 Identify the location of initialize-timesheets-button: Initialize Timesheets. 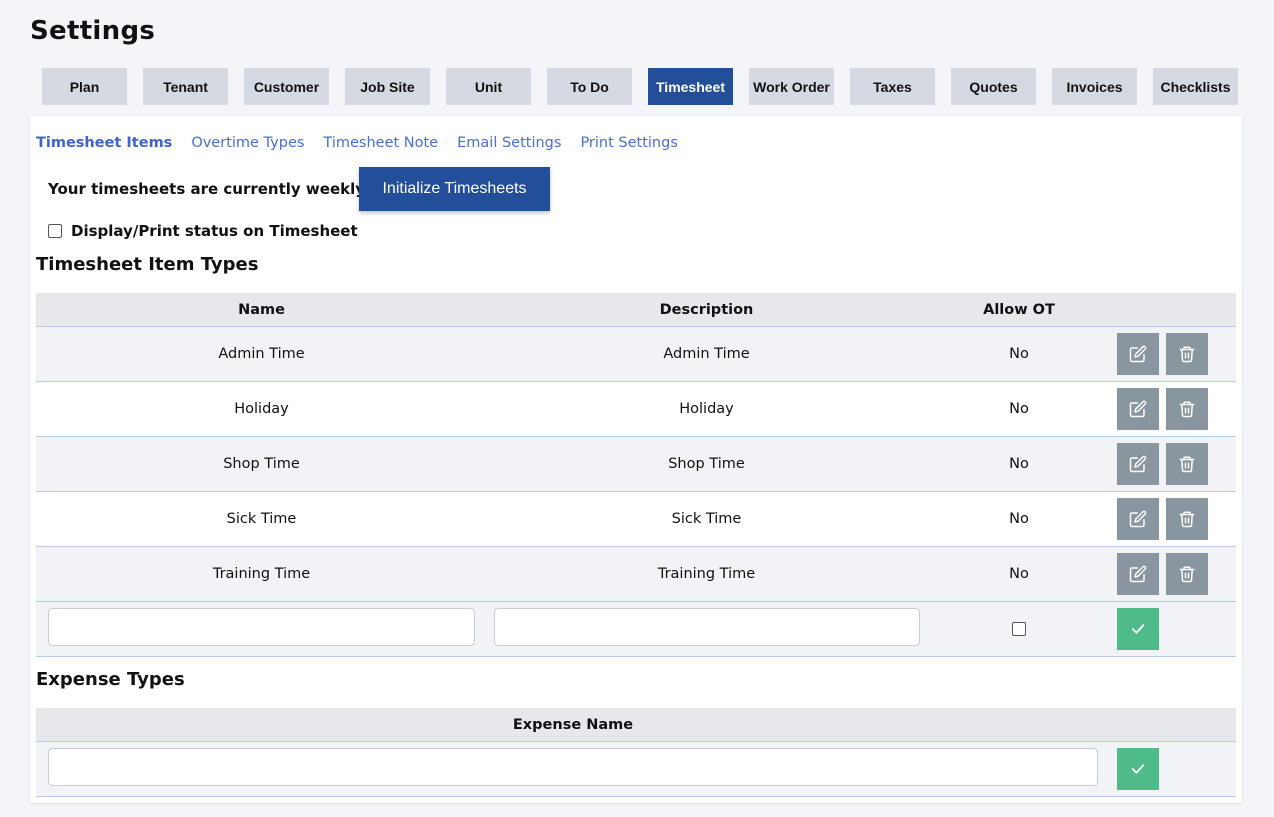
(454, 189).